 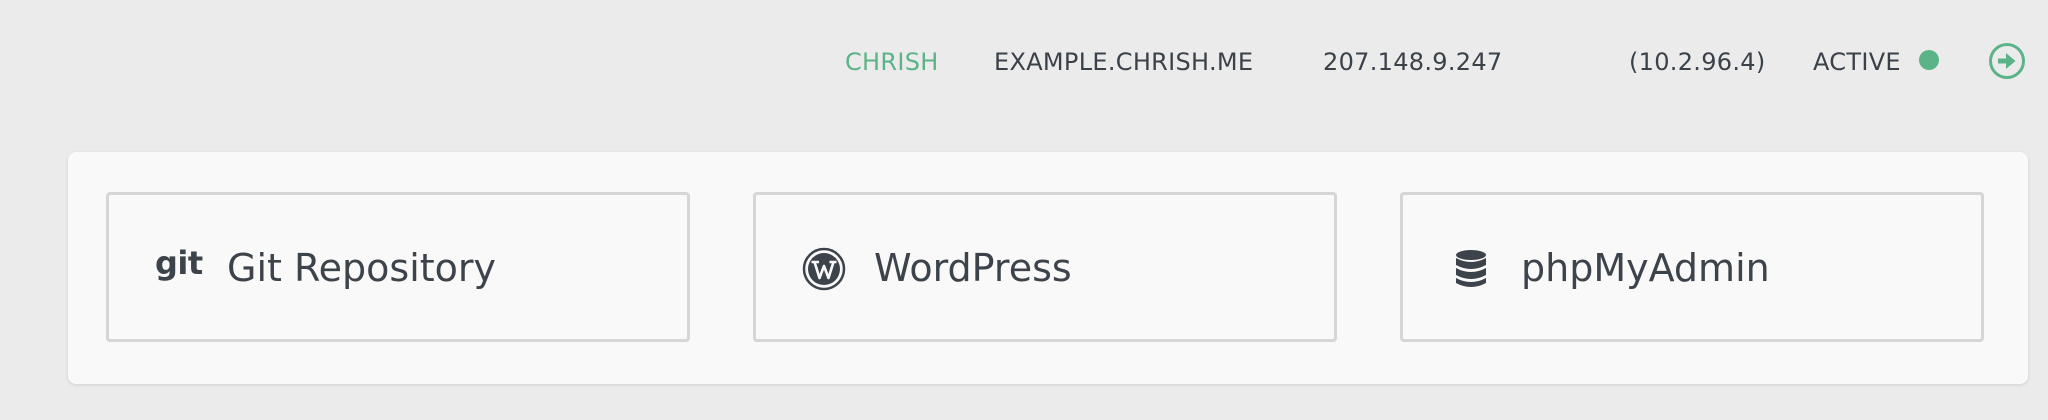 What do you see at coordinates (824, 269) in the screenshot?
I see `wordpress-icon` at bounding box center [824, 269].